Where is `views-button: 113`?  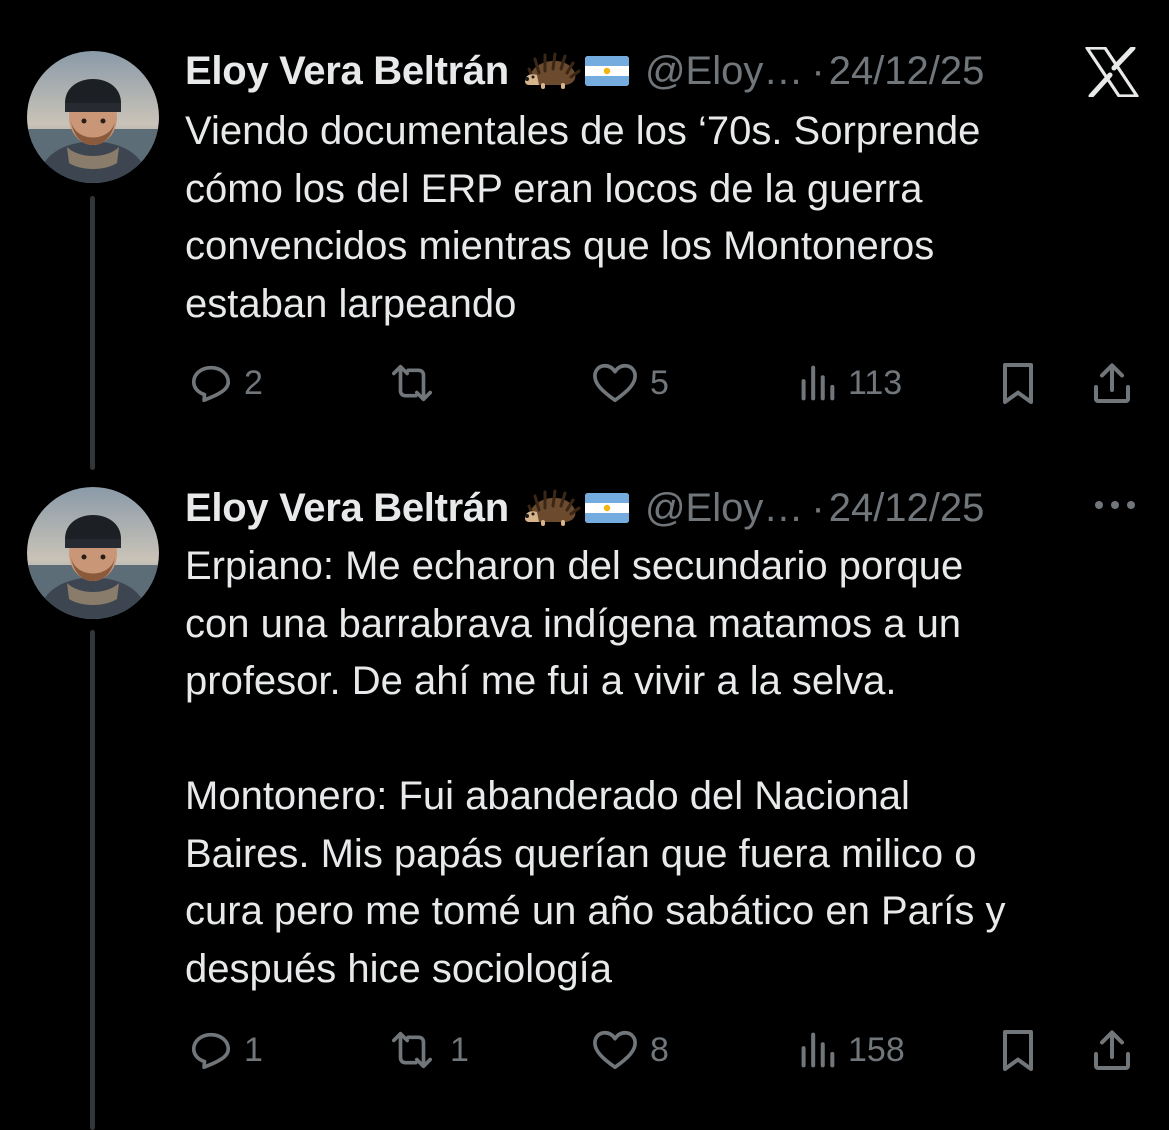 views-button: 113 is located at coordinates (849, 383).